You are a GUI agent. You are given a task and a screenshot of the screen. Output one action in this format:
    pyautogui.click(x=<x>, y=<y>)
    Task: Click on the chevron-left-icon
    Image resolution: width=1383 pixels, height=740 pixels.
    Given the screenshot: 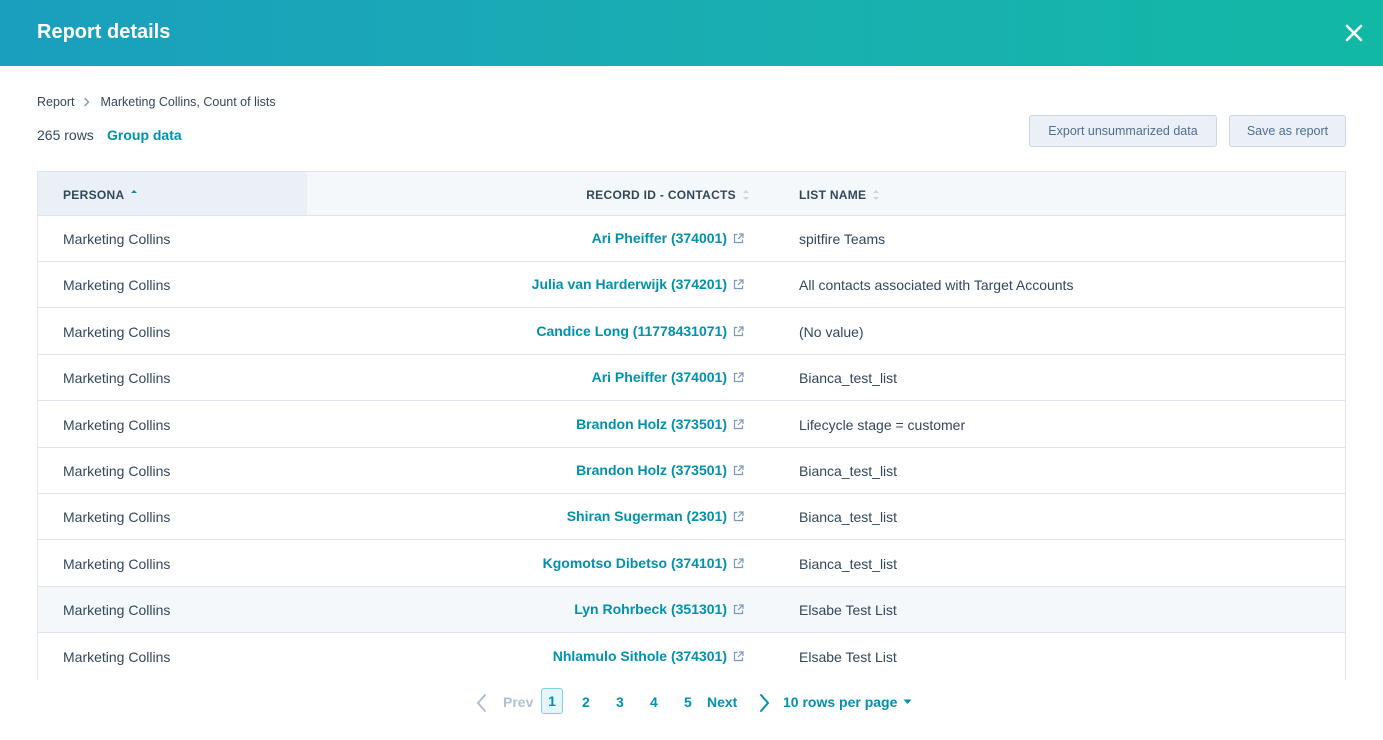 What is the action you would take?
    pyautogui.click(x=482, y=703)
    